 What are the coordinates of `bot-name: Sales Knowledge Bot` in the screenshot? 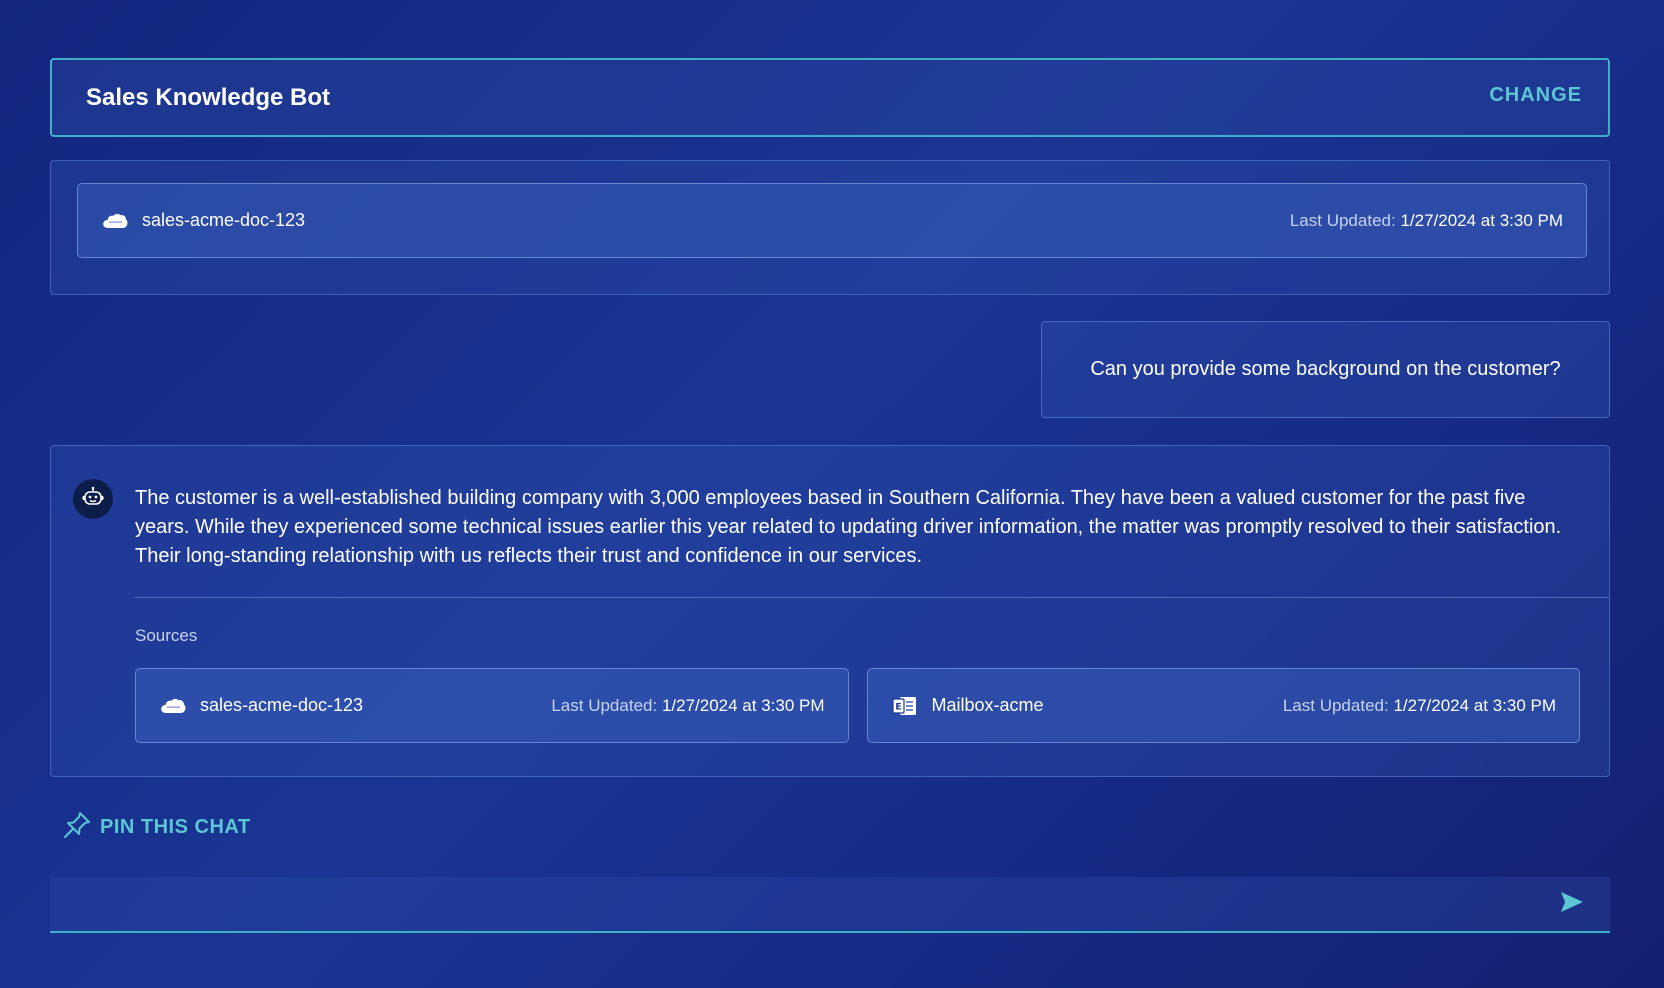 It's located at (208, 97).